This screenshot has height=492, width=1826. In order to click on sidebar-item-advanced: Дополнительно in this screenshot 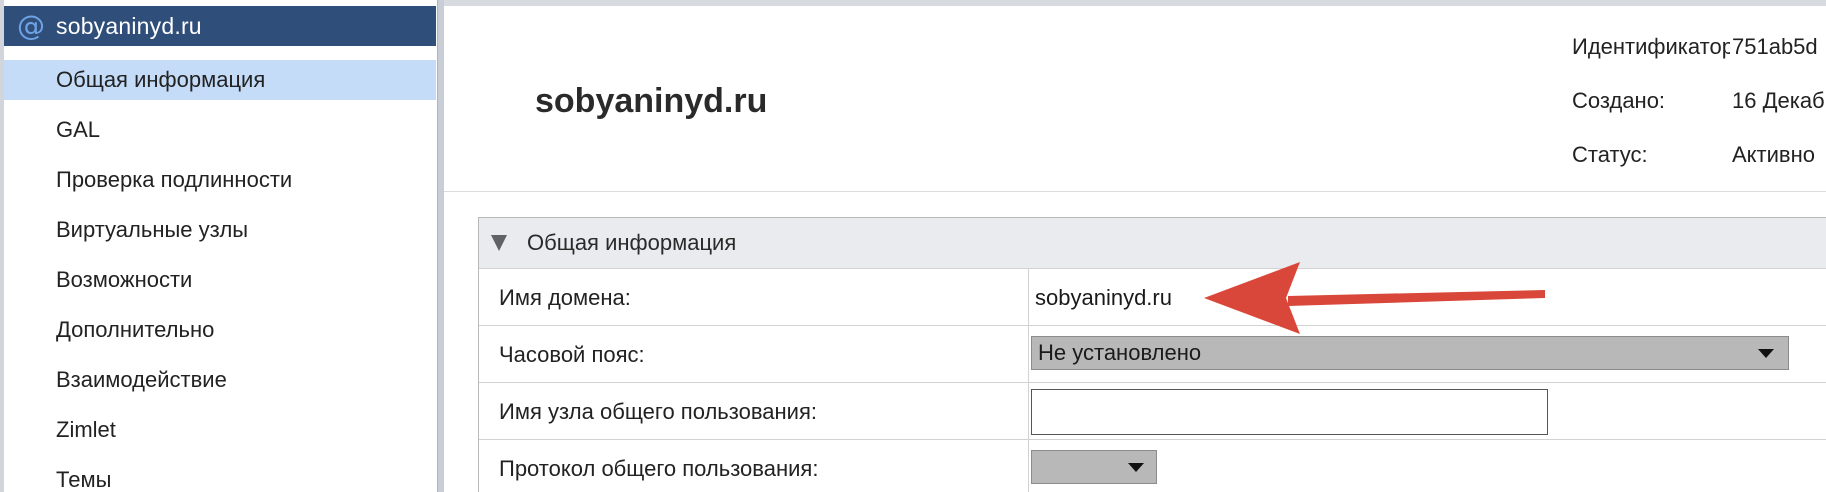, I will do `click(220, 330)`.